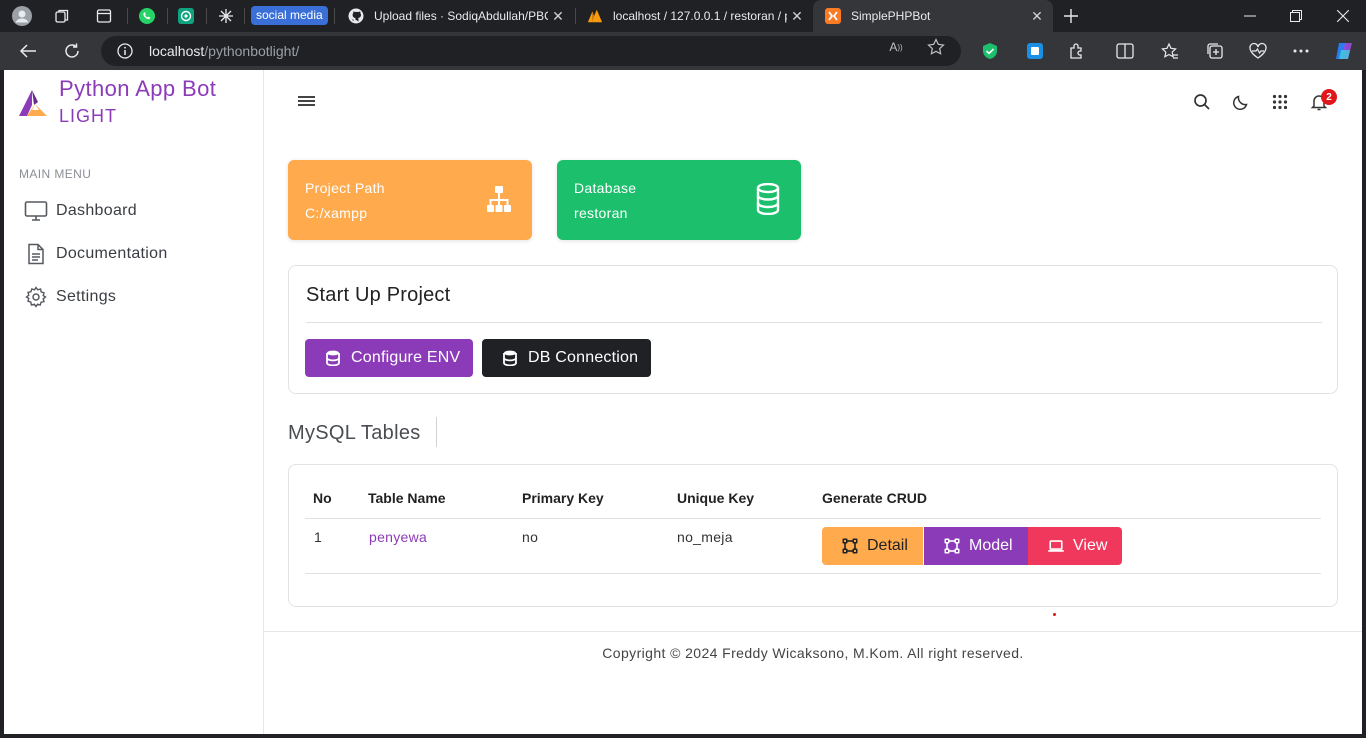 This screenshot has height=738, width=1366. What do you see at coordinates (1258, 51) in the screenshot?
I see `browser-essentials-icon` at bounding box center [1258, 51].